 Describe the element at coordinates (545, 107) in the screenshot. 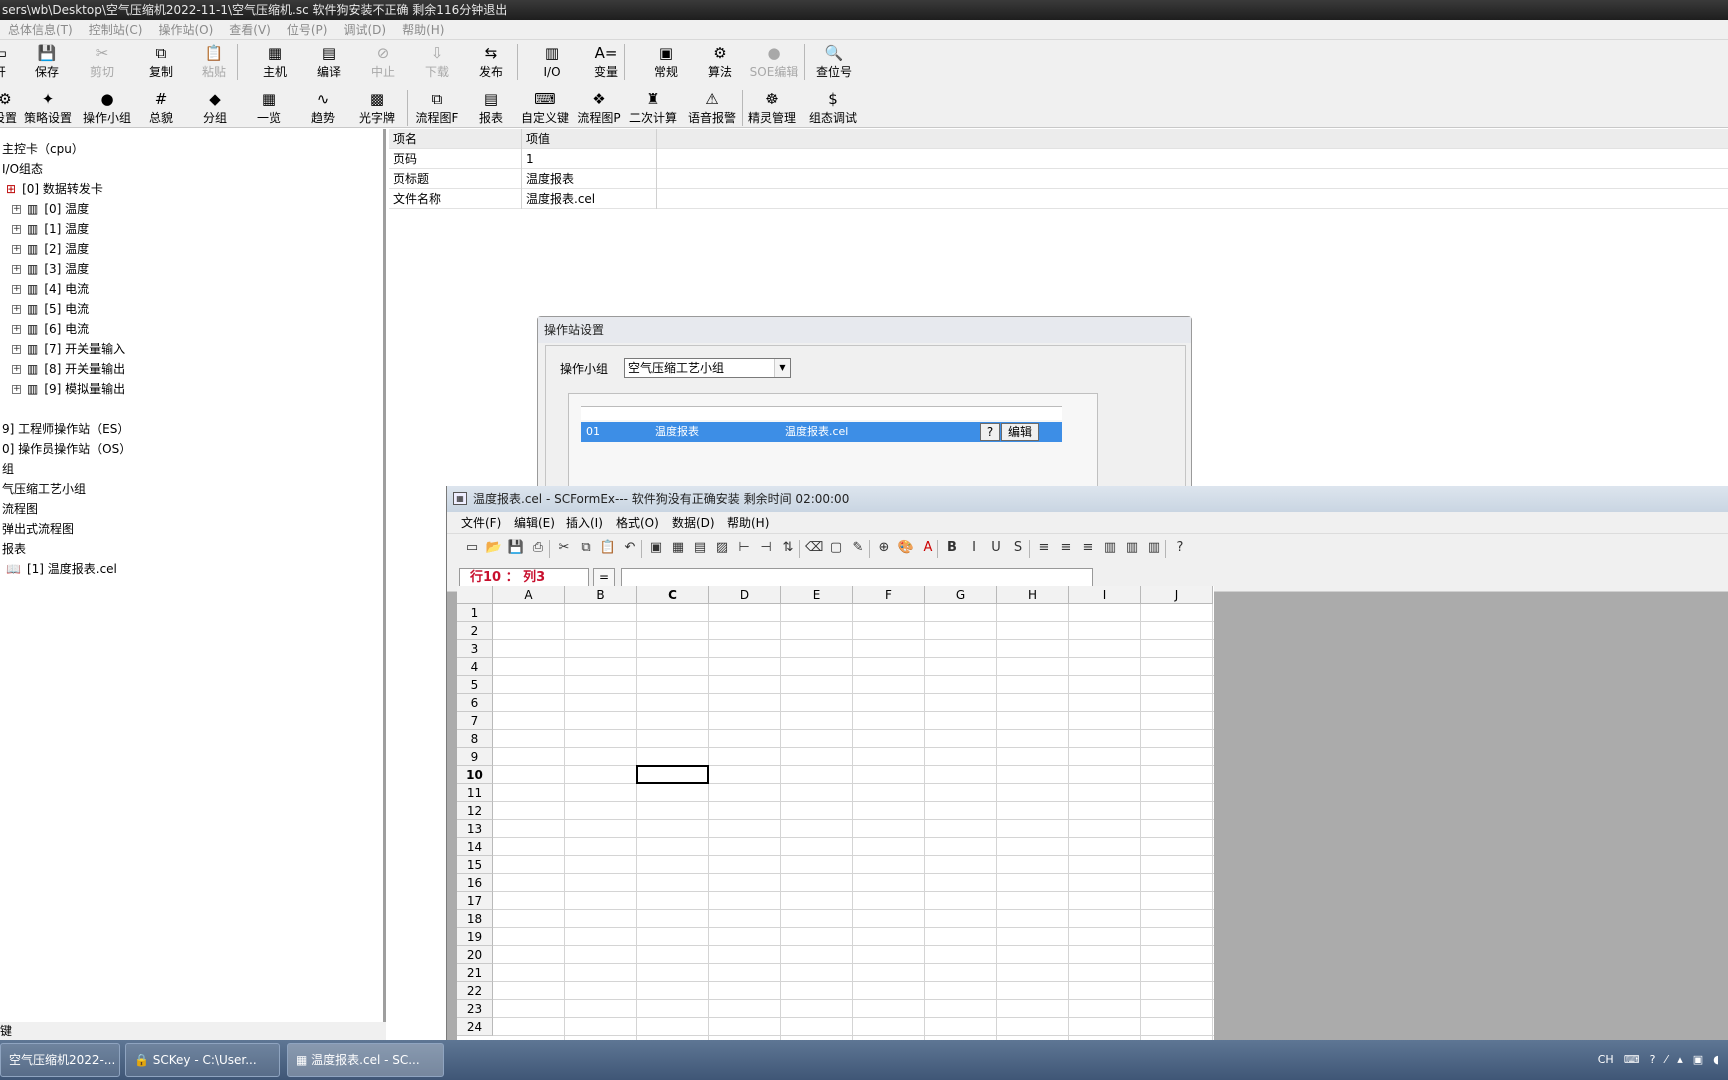

I see `toolbar2-button-10: ⌨ 自定义键` at that location.